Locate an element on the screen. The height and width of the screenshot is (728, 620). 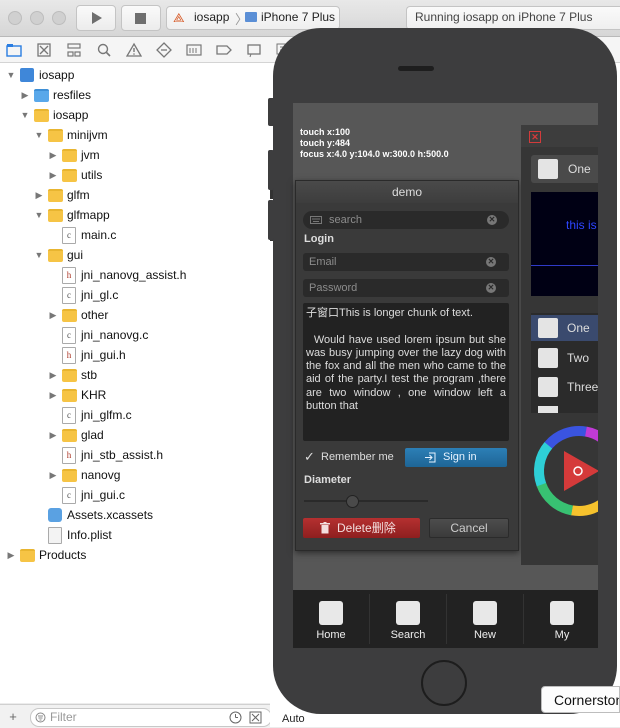
symbol-navigator-icon is located at coordinates (74, 50).